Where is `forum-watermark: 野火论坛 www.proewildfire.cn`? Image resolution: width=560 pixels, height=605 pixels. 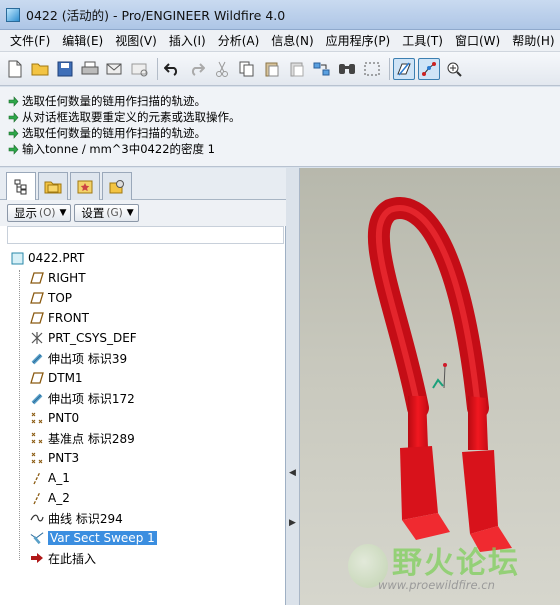
forum-watermark: 野火论坛 www.proewildfire.cn is located at coordinates (451, 569).